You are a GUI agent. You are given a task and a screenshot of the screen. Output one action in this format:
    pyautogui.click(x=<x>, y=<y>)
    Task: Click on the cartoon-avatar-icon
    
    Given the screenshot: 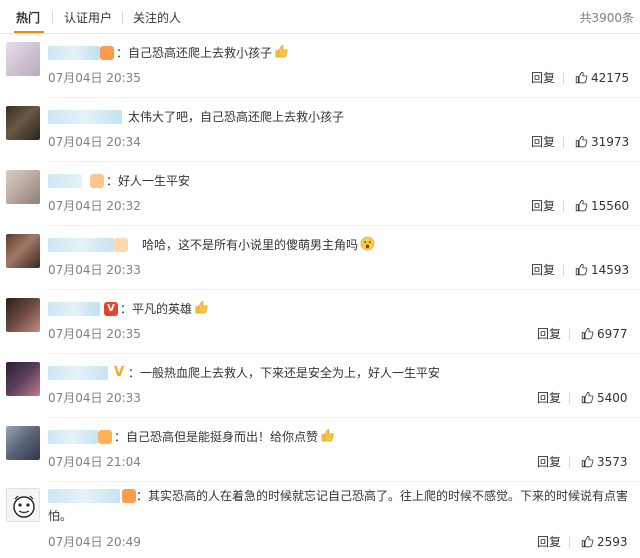 What is the action you would take?
    pyautogui.click(x=24, y=506)
    